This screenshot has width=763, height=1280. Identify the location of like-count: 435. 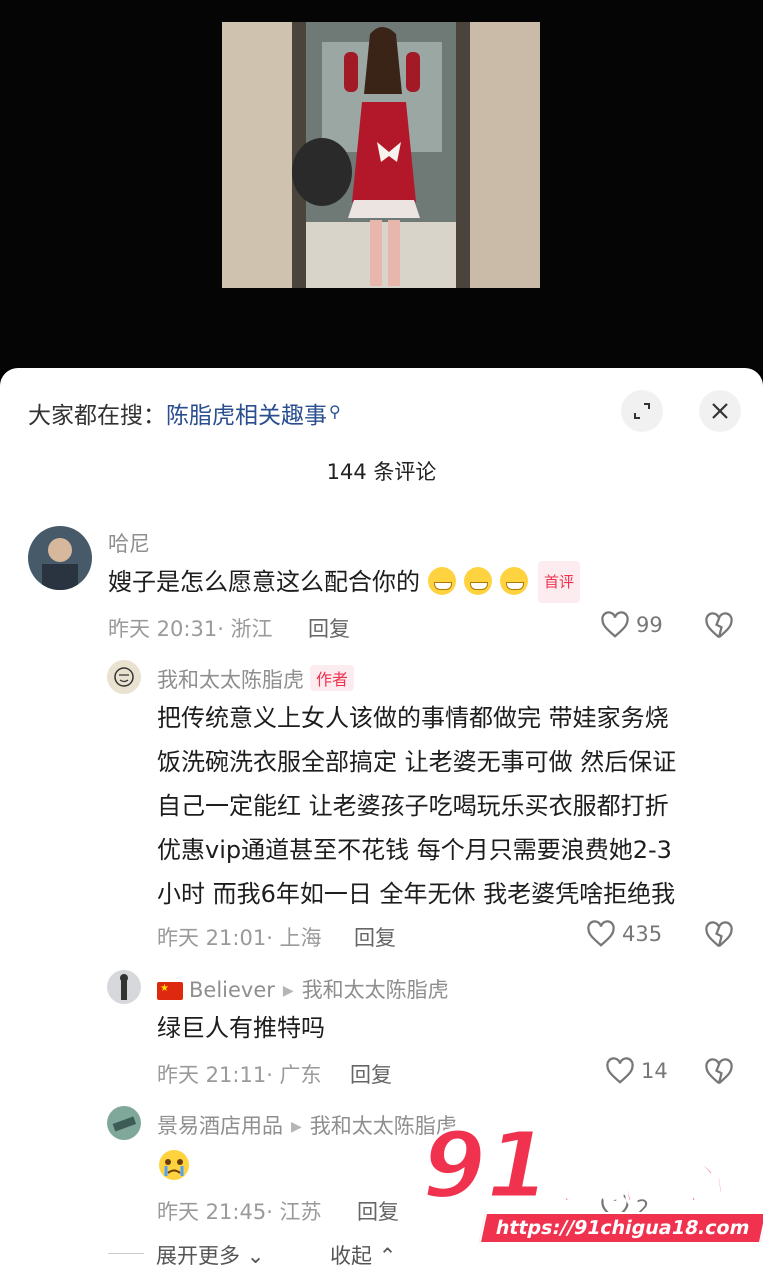
(642, 934).